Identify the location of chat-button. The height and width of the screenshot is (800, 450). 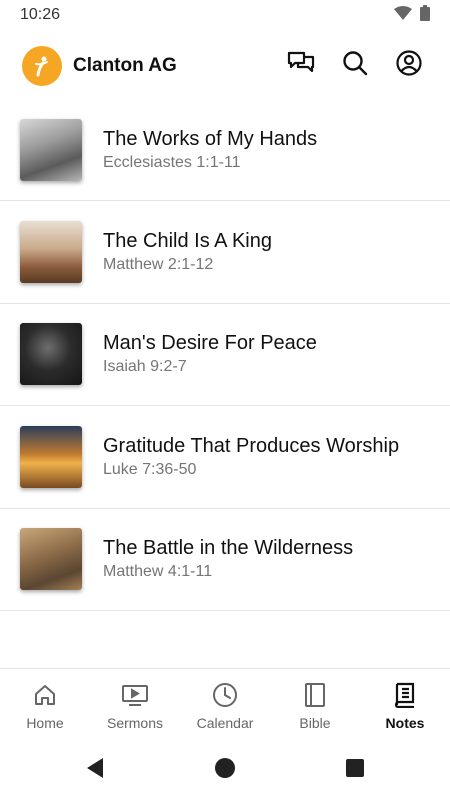
(301, 65).